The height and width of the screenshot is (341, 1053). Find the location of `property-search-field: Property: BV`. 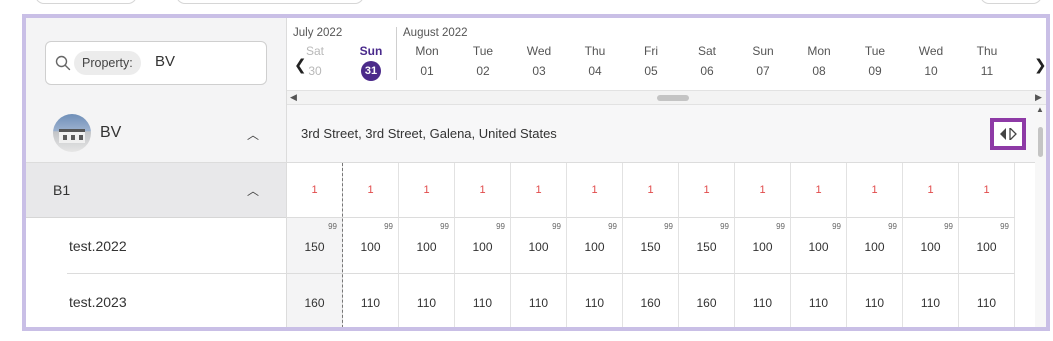

property-search-field: Property: BV is located at coordinates (156, 63).